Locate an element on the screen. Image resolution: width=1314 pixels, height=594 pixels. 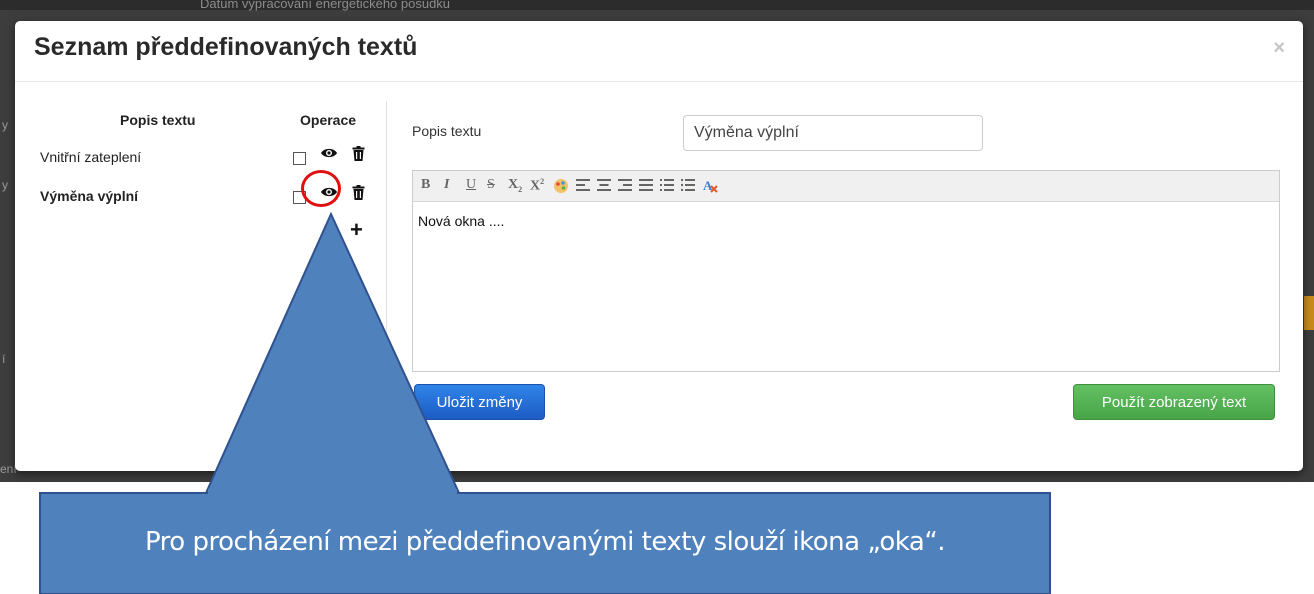
highlight-ring is located at coordinates (321, 188).